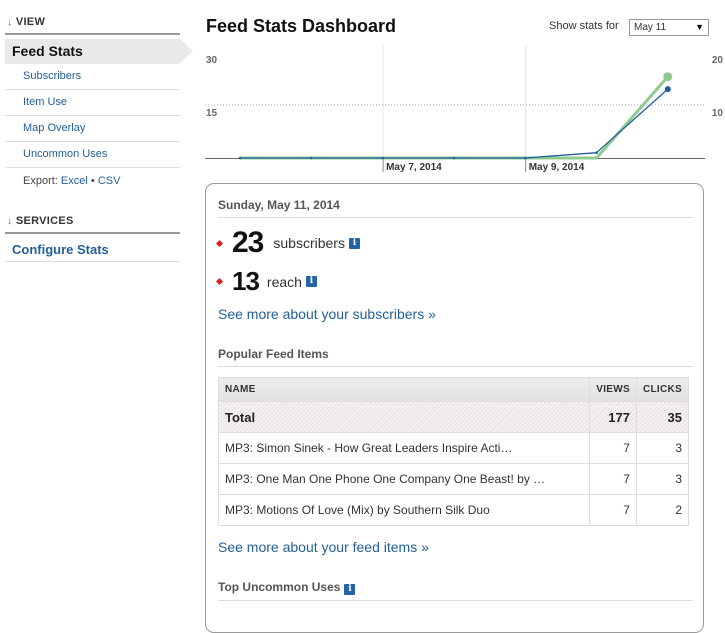 The width and height of the screenshot is (725, 633). I want to click on sidebar-item-item-use: Item Use, so click(92, 103).